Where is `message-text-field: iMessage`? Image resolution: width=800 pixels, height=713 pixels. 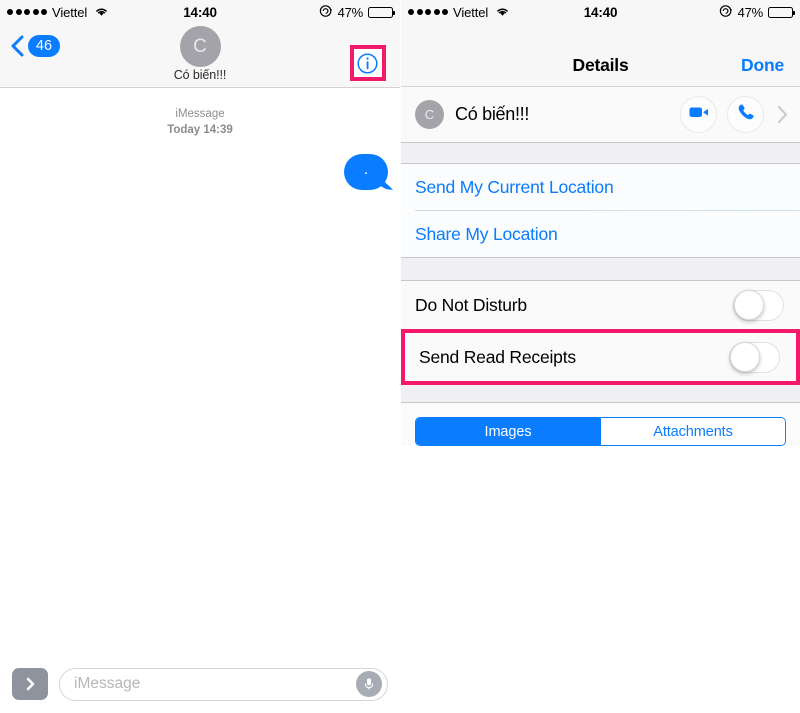
message-text-field: iMessage is located at coordinates (223, 684).